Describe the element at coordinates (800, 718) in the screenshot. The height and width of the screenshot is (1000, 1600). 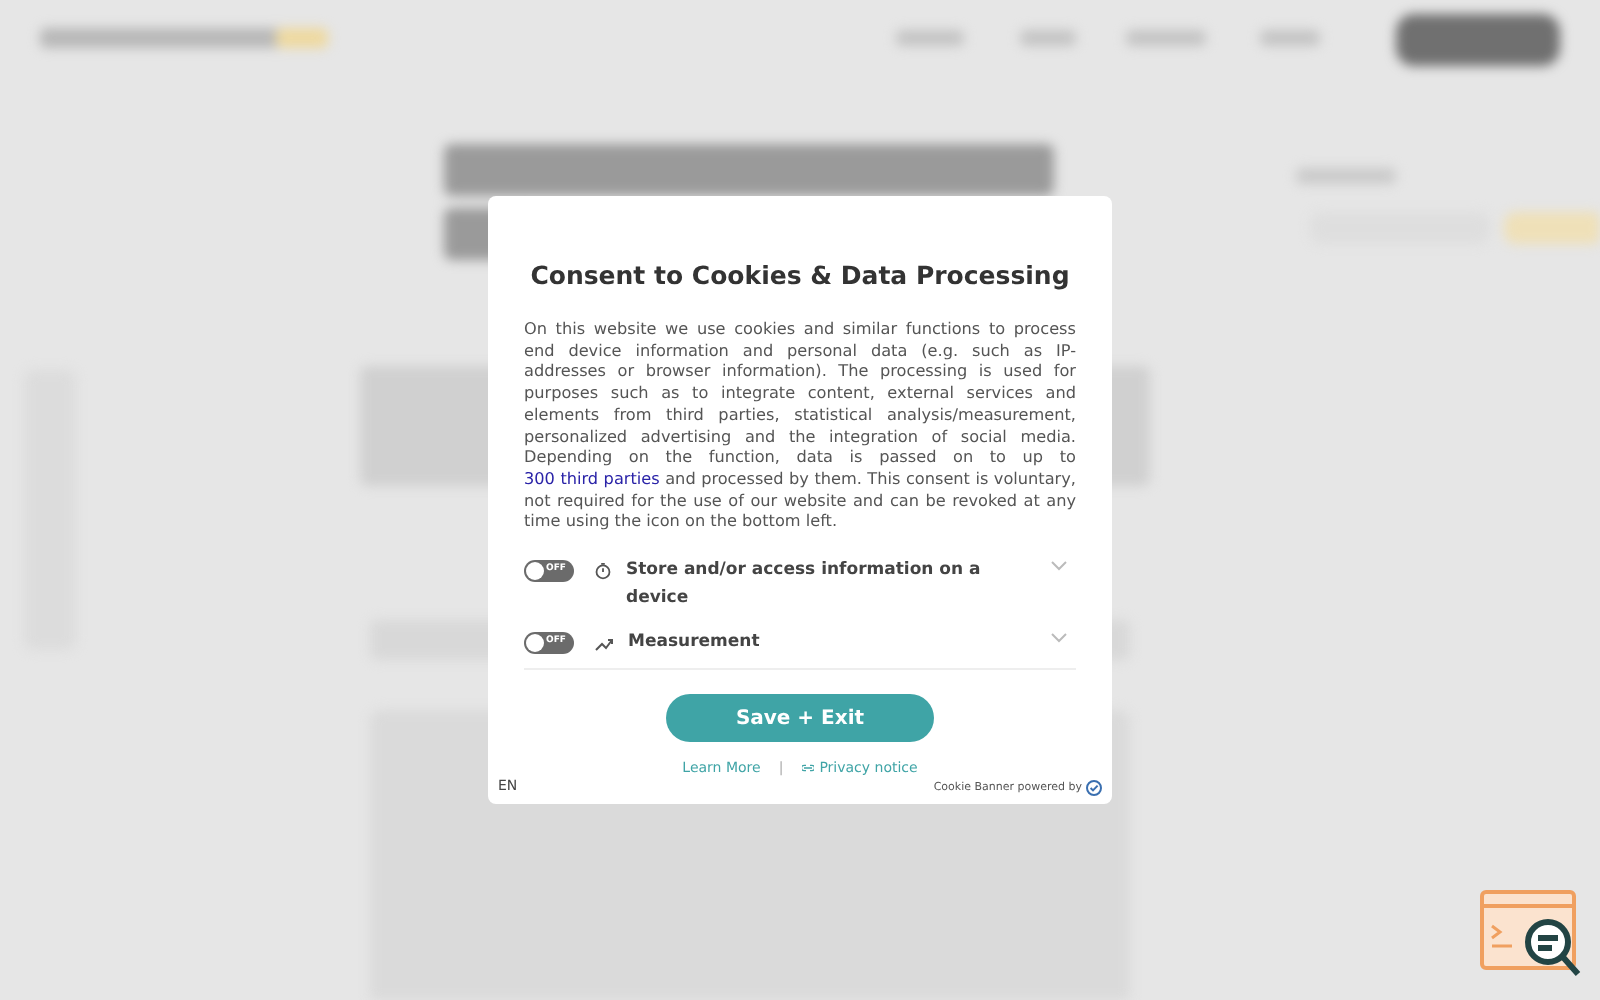
I see `save-exit-button: Save + Exit` at that location.